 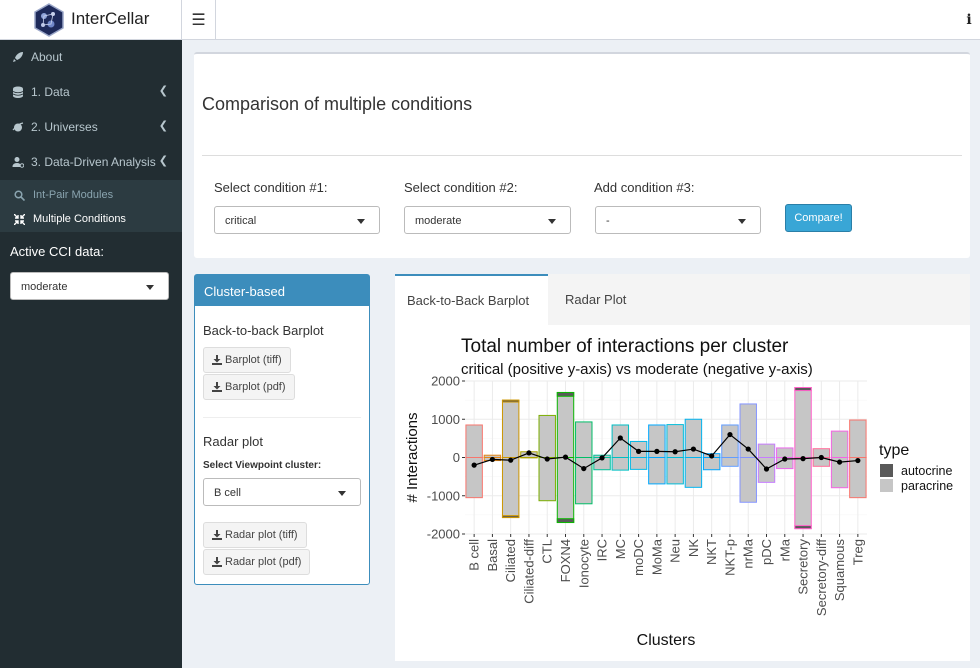 What do you see at coordinates (474, 555) in the screenshot?
I see `x-tick-label: B cell` at bounding box center [474, 555].